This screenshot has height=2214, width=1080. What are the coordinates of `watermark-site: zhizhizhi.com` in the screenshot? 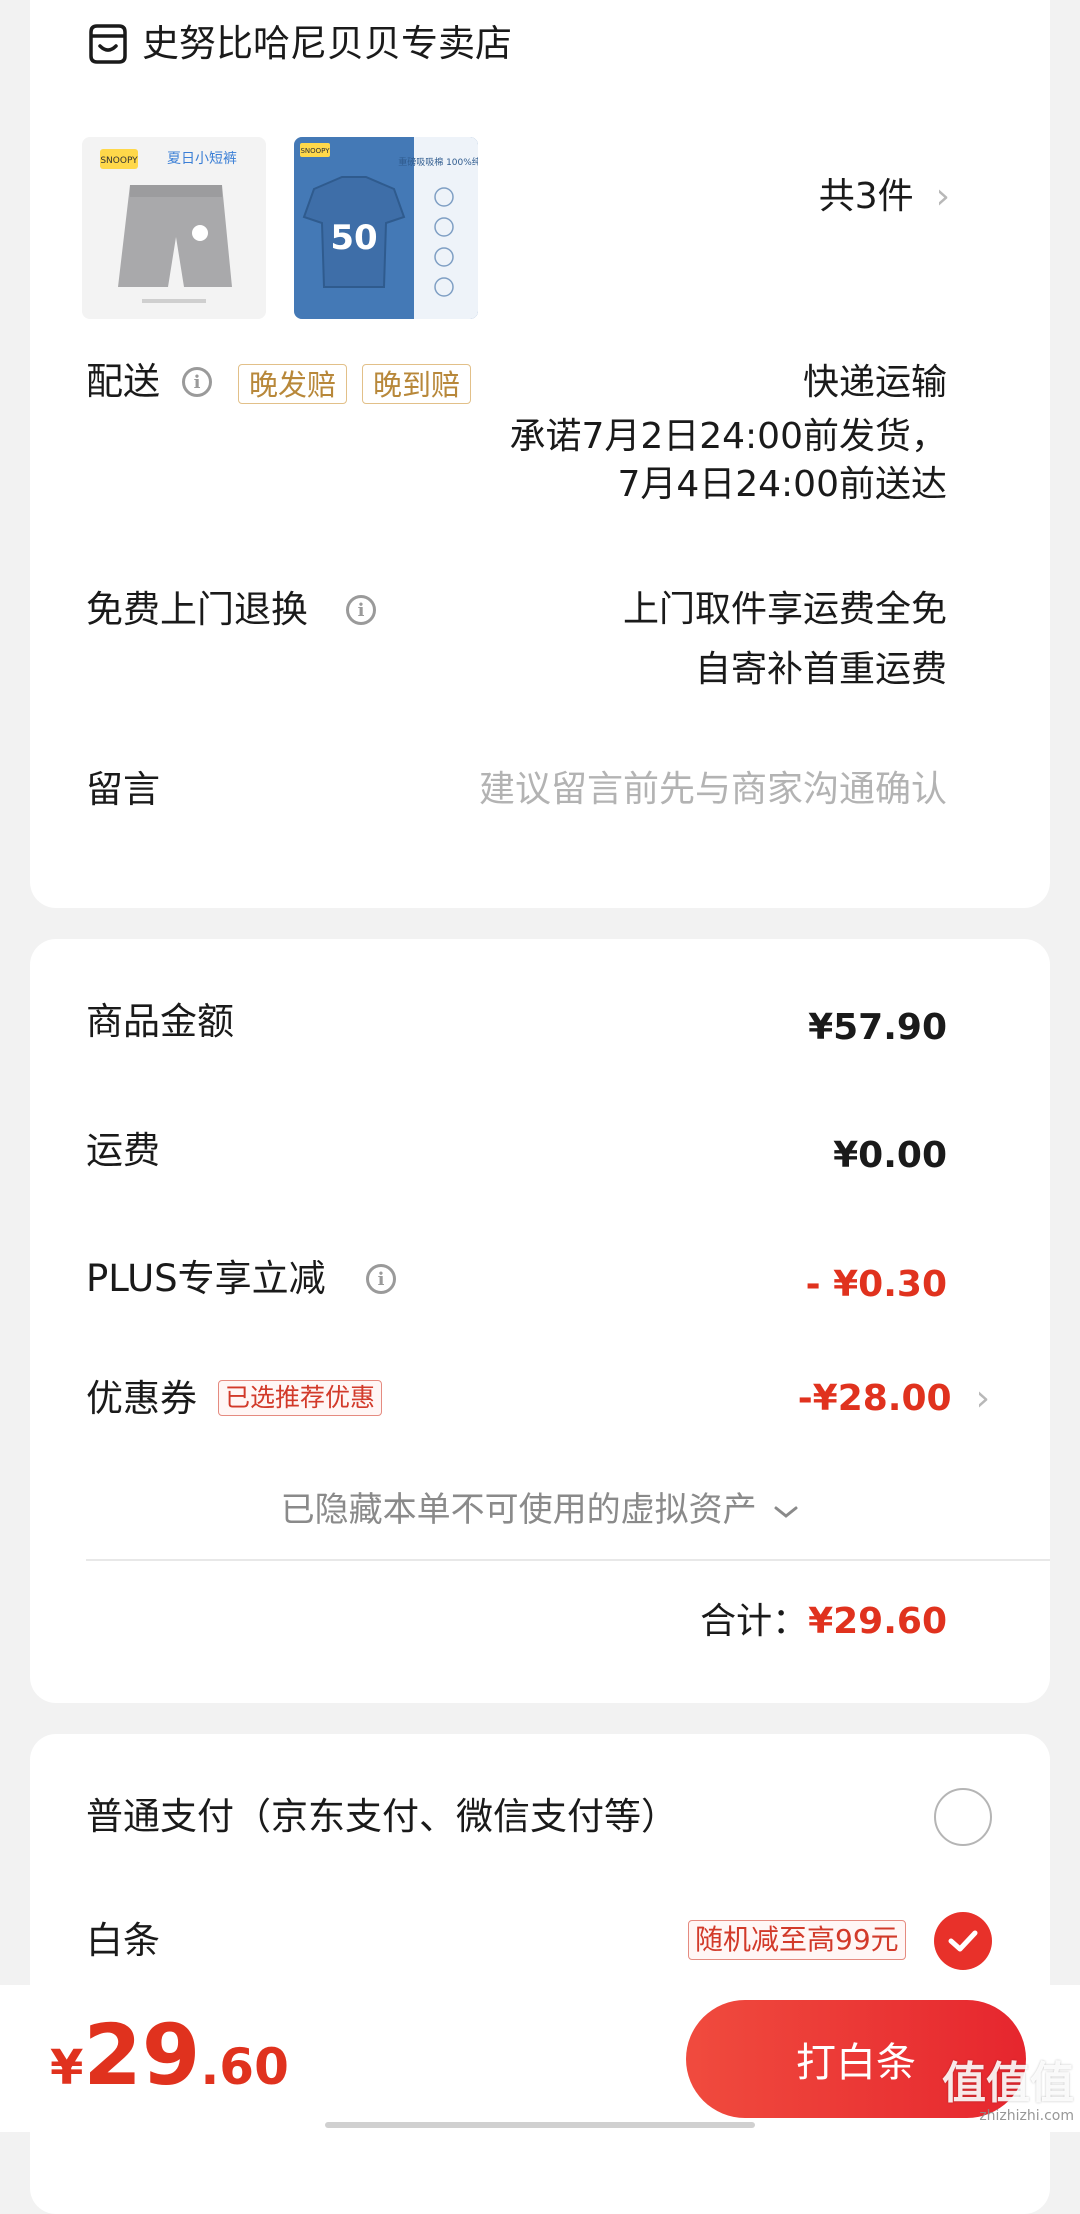 It's located at (1026, 2116).